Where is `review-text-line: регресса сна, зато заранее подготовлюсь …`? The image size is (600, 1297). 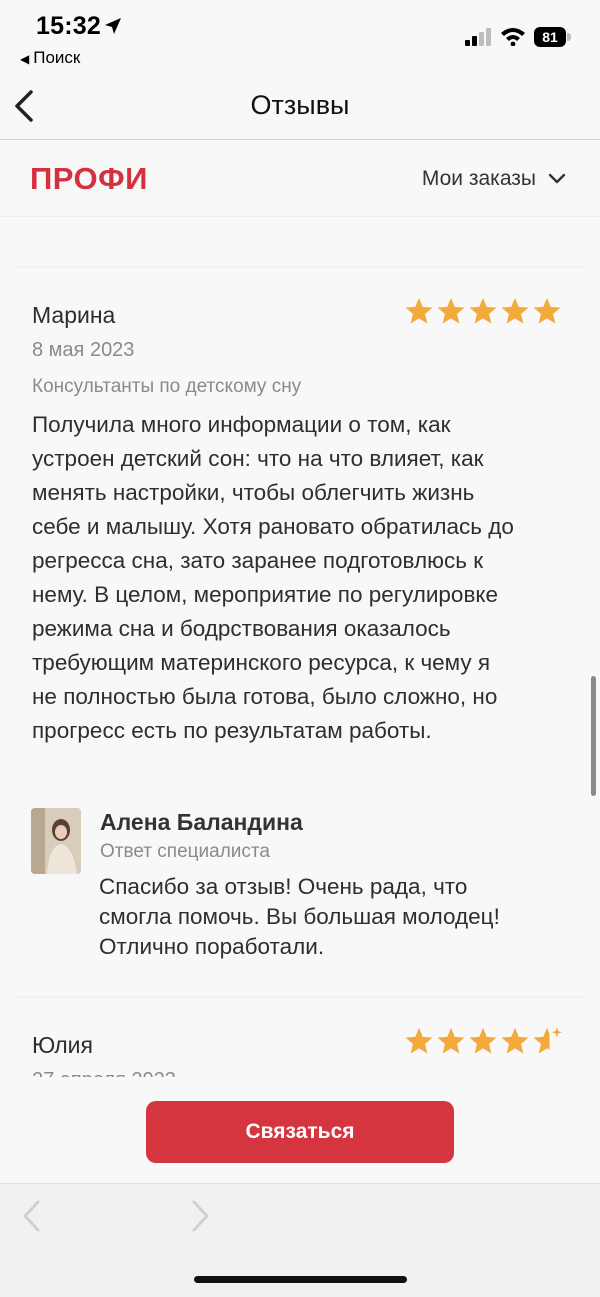
review-text-line: регресса сна, зато заранее подготовлюсь … is located at coordinates (258, 560).